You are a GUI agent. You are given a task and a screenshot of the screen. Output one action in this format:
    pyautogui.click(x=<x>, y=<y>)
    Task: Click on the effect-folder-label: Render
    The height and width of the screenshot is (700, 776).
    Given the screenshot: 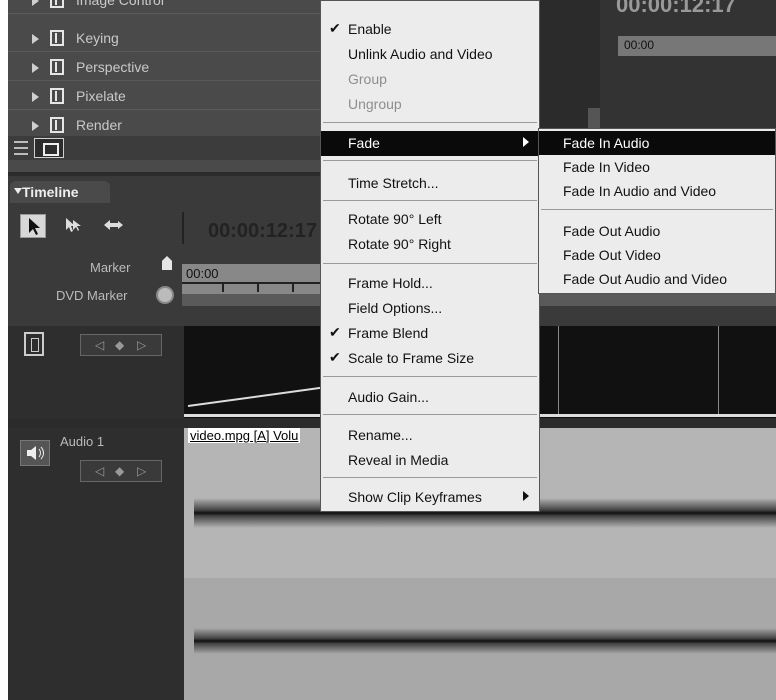 What is the action you would take?
    pyautogui.click(x=99, y=125)
    